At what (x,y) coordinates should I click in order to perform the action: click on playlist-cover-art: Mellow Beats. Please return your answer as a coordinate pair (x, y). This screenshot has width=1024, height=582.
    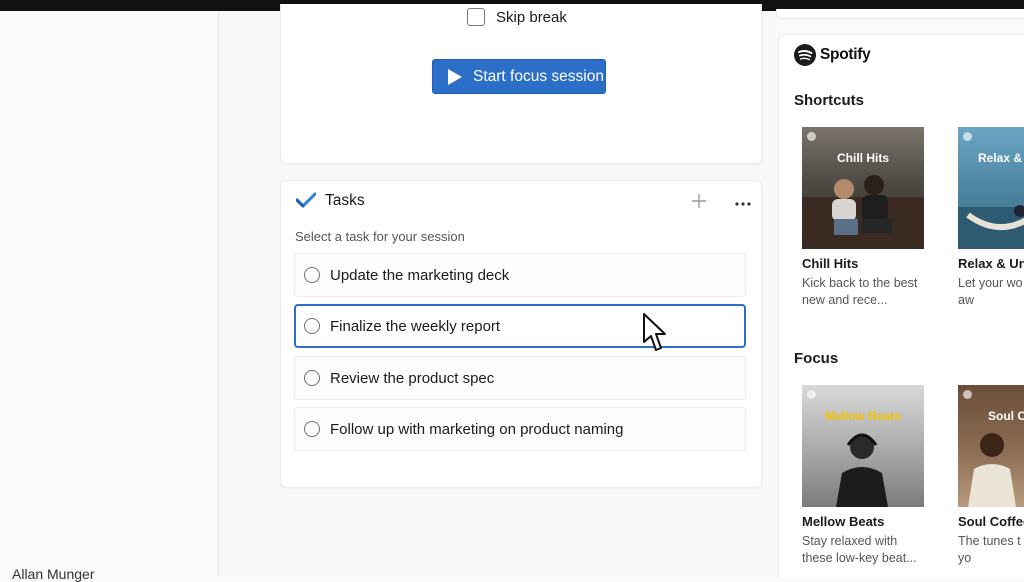
    Looking at the image, I should click on (863, 446).